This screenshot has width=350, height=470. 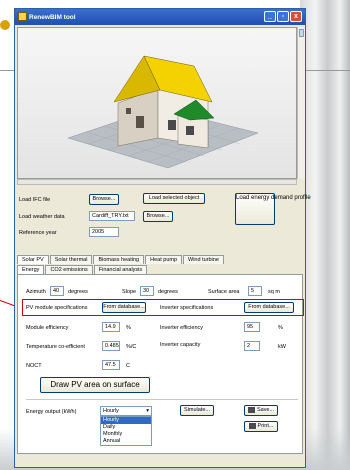 What do you see at coordinates (126, 441) in the screenshot?
I see `option-annual: Annual` at bounding box center [126, 441].